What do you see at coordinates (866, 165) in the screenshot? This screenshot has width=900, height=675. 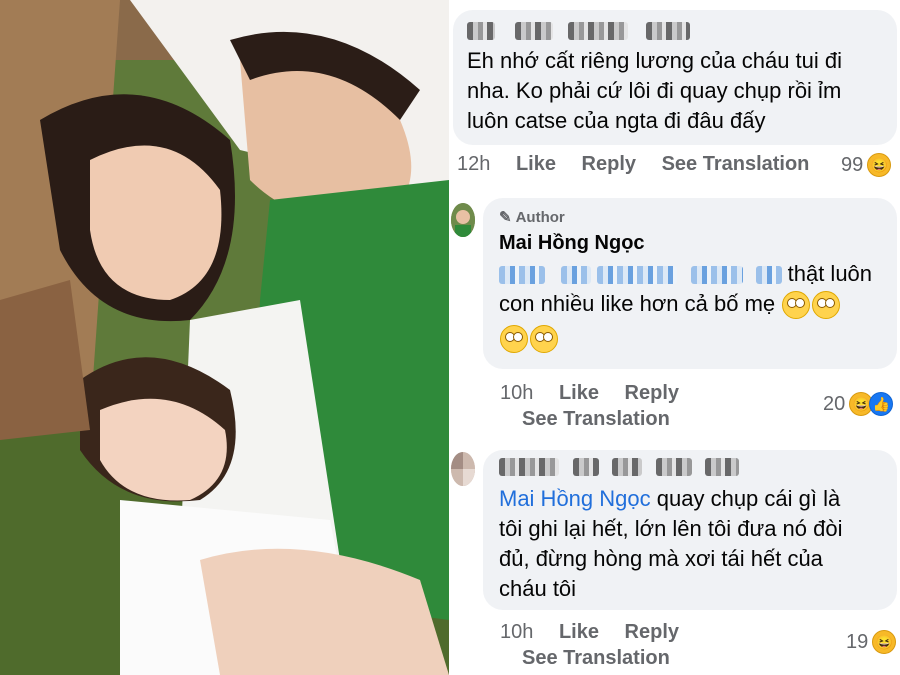 I see `reaction-summary-1: 99 😆` at bounding box center [866, 165].